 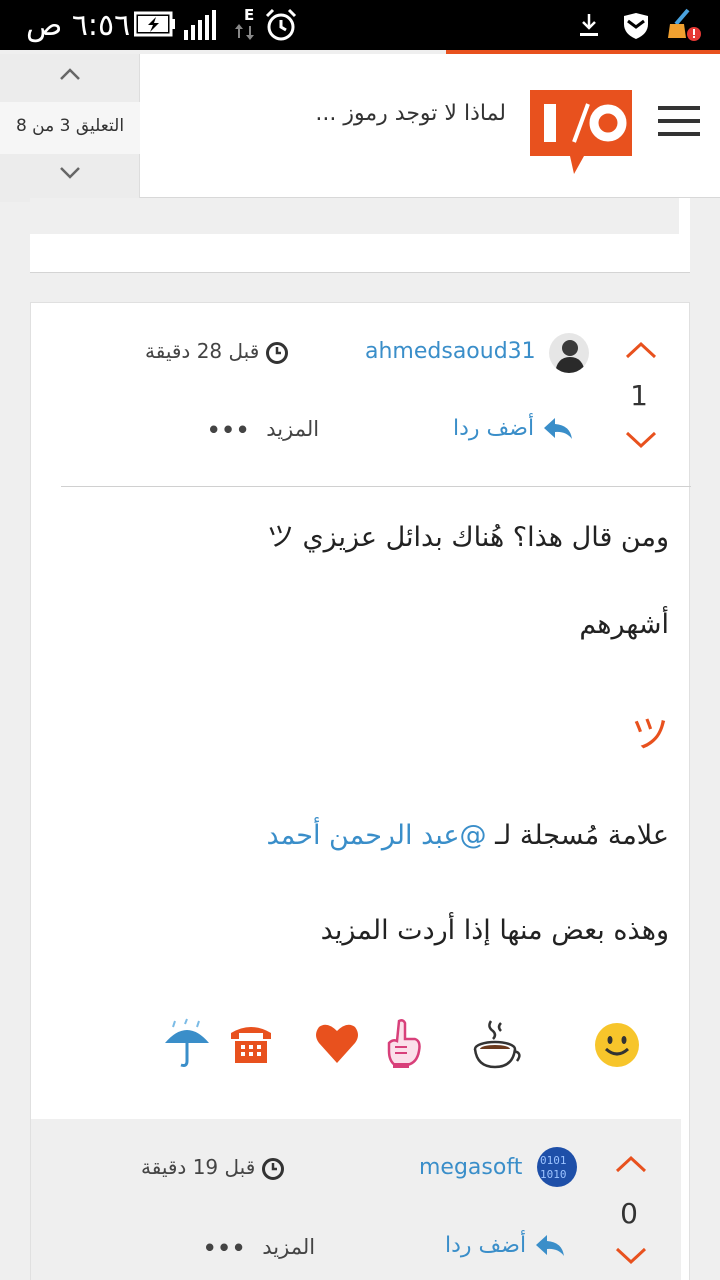 I want to click on add-reply-button: أضف ردا, so click(x=513, y=429).